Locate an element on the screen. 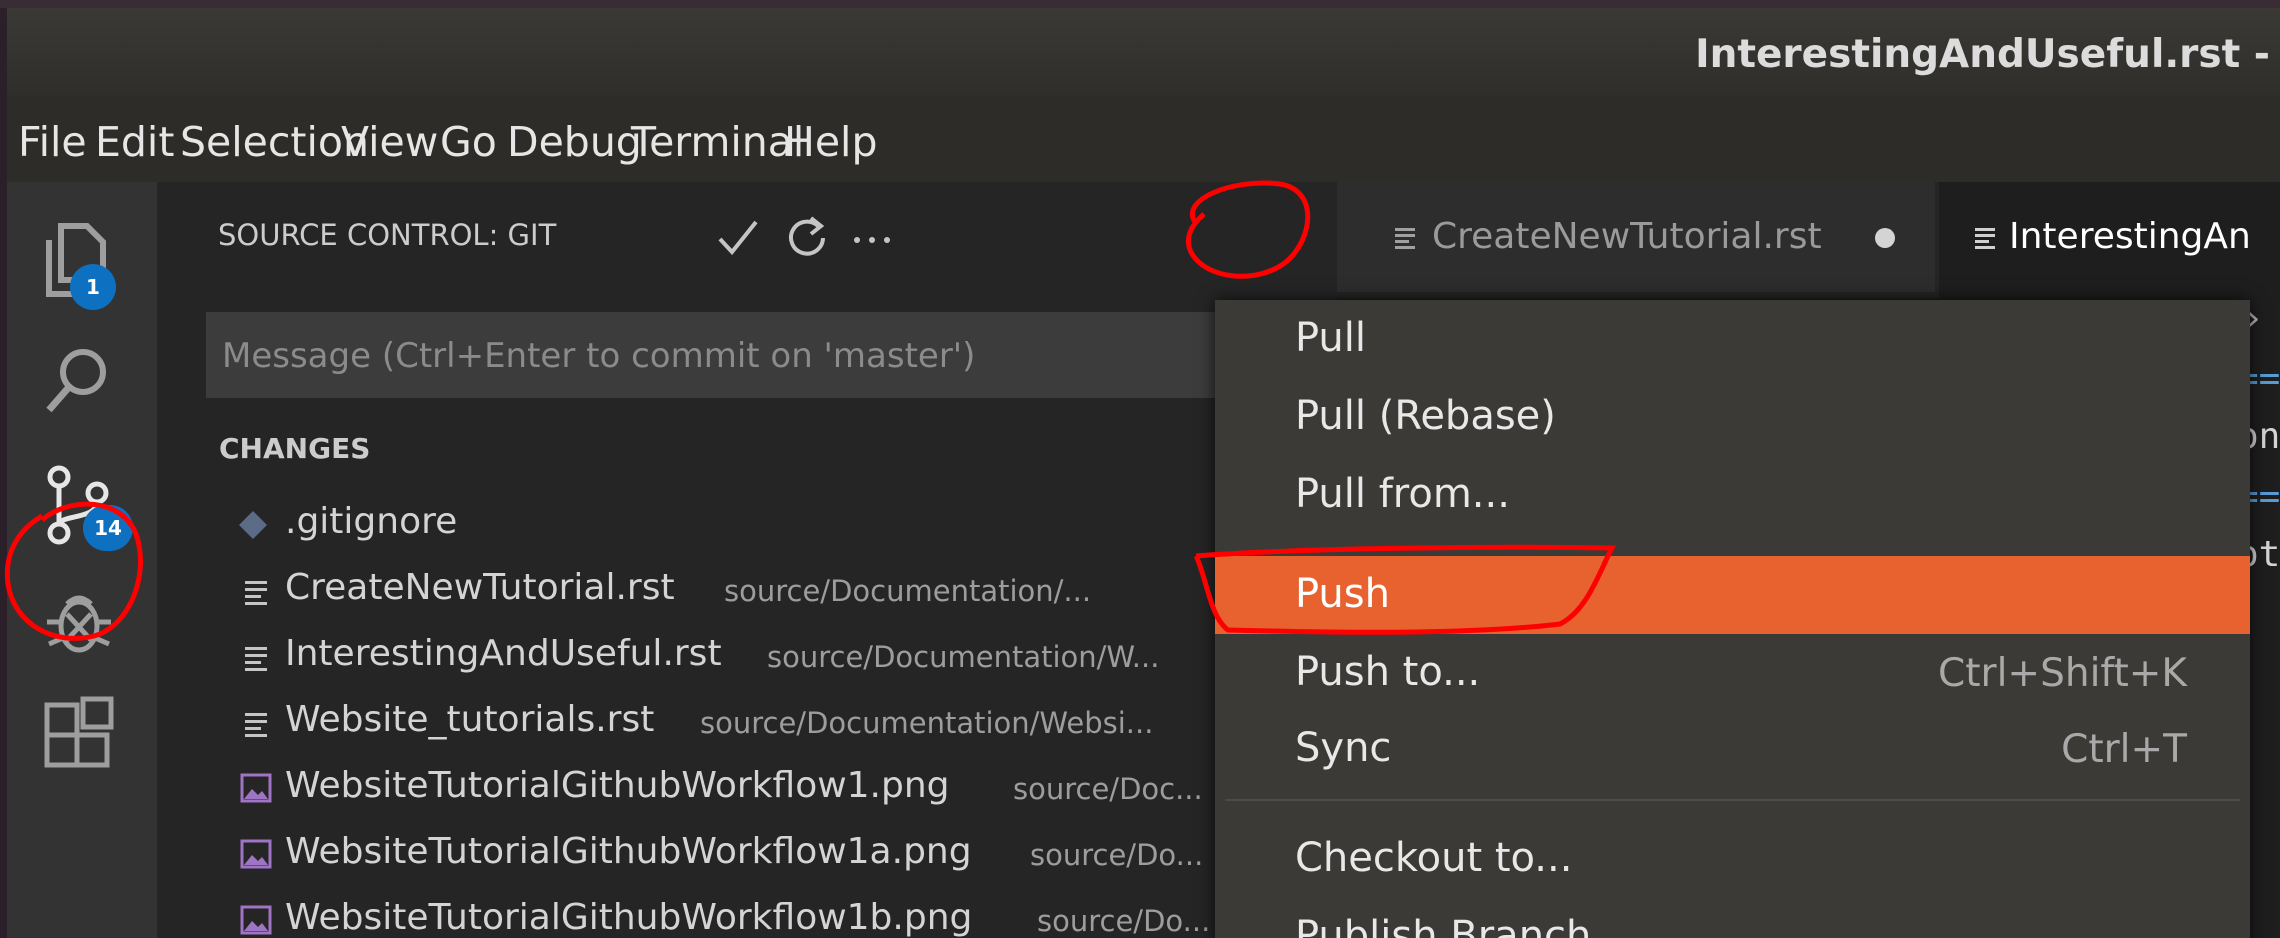  menu-terminal: Terminal is located at coordinates (717, 142).